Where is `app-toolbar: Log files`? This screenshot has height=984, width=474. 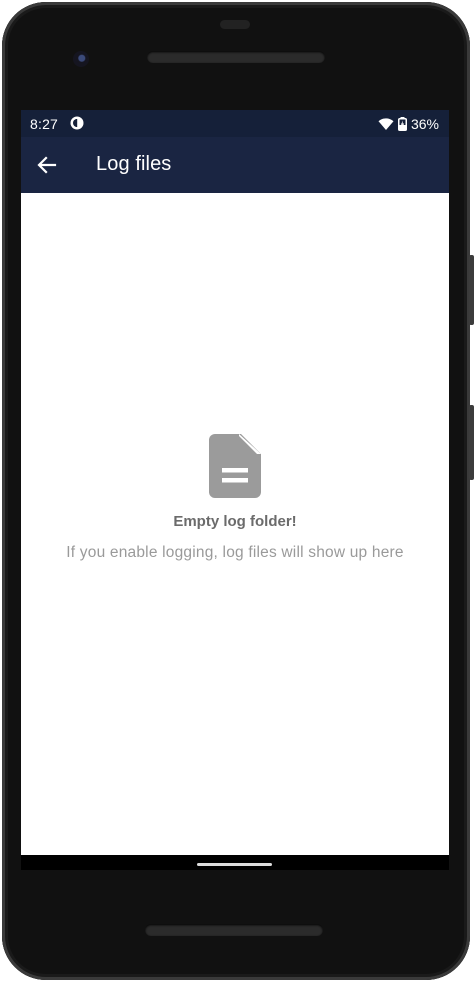
app-toolbar: Log files is located at coordinates (235, 165).